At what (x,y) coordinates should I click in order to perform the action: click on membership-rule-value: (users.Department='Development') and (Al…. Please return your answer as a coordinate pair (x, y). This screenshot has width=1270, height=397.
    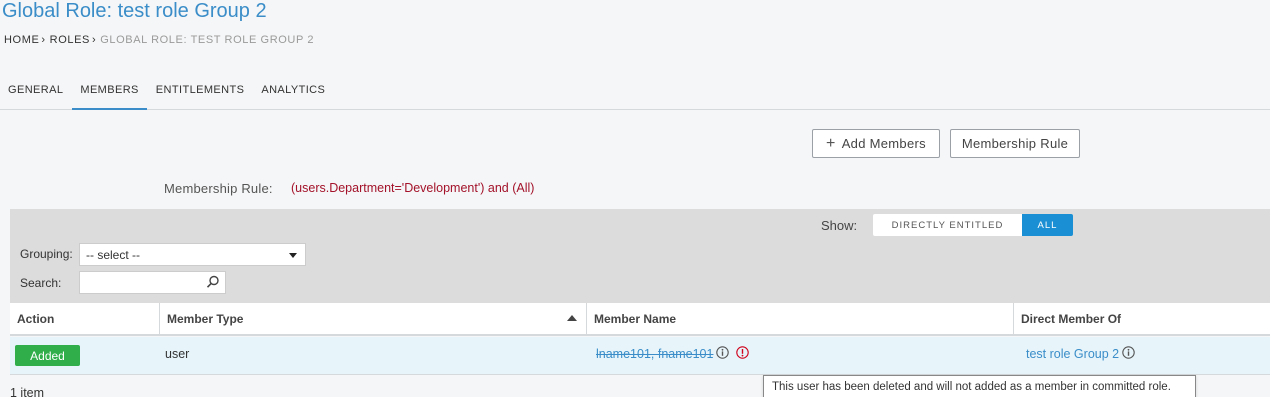
    Looking at the image, I should click on (413, 188).